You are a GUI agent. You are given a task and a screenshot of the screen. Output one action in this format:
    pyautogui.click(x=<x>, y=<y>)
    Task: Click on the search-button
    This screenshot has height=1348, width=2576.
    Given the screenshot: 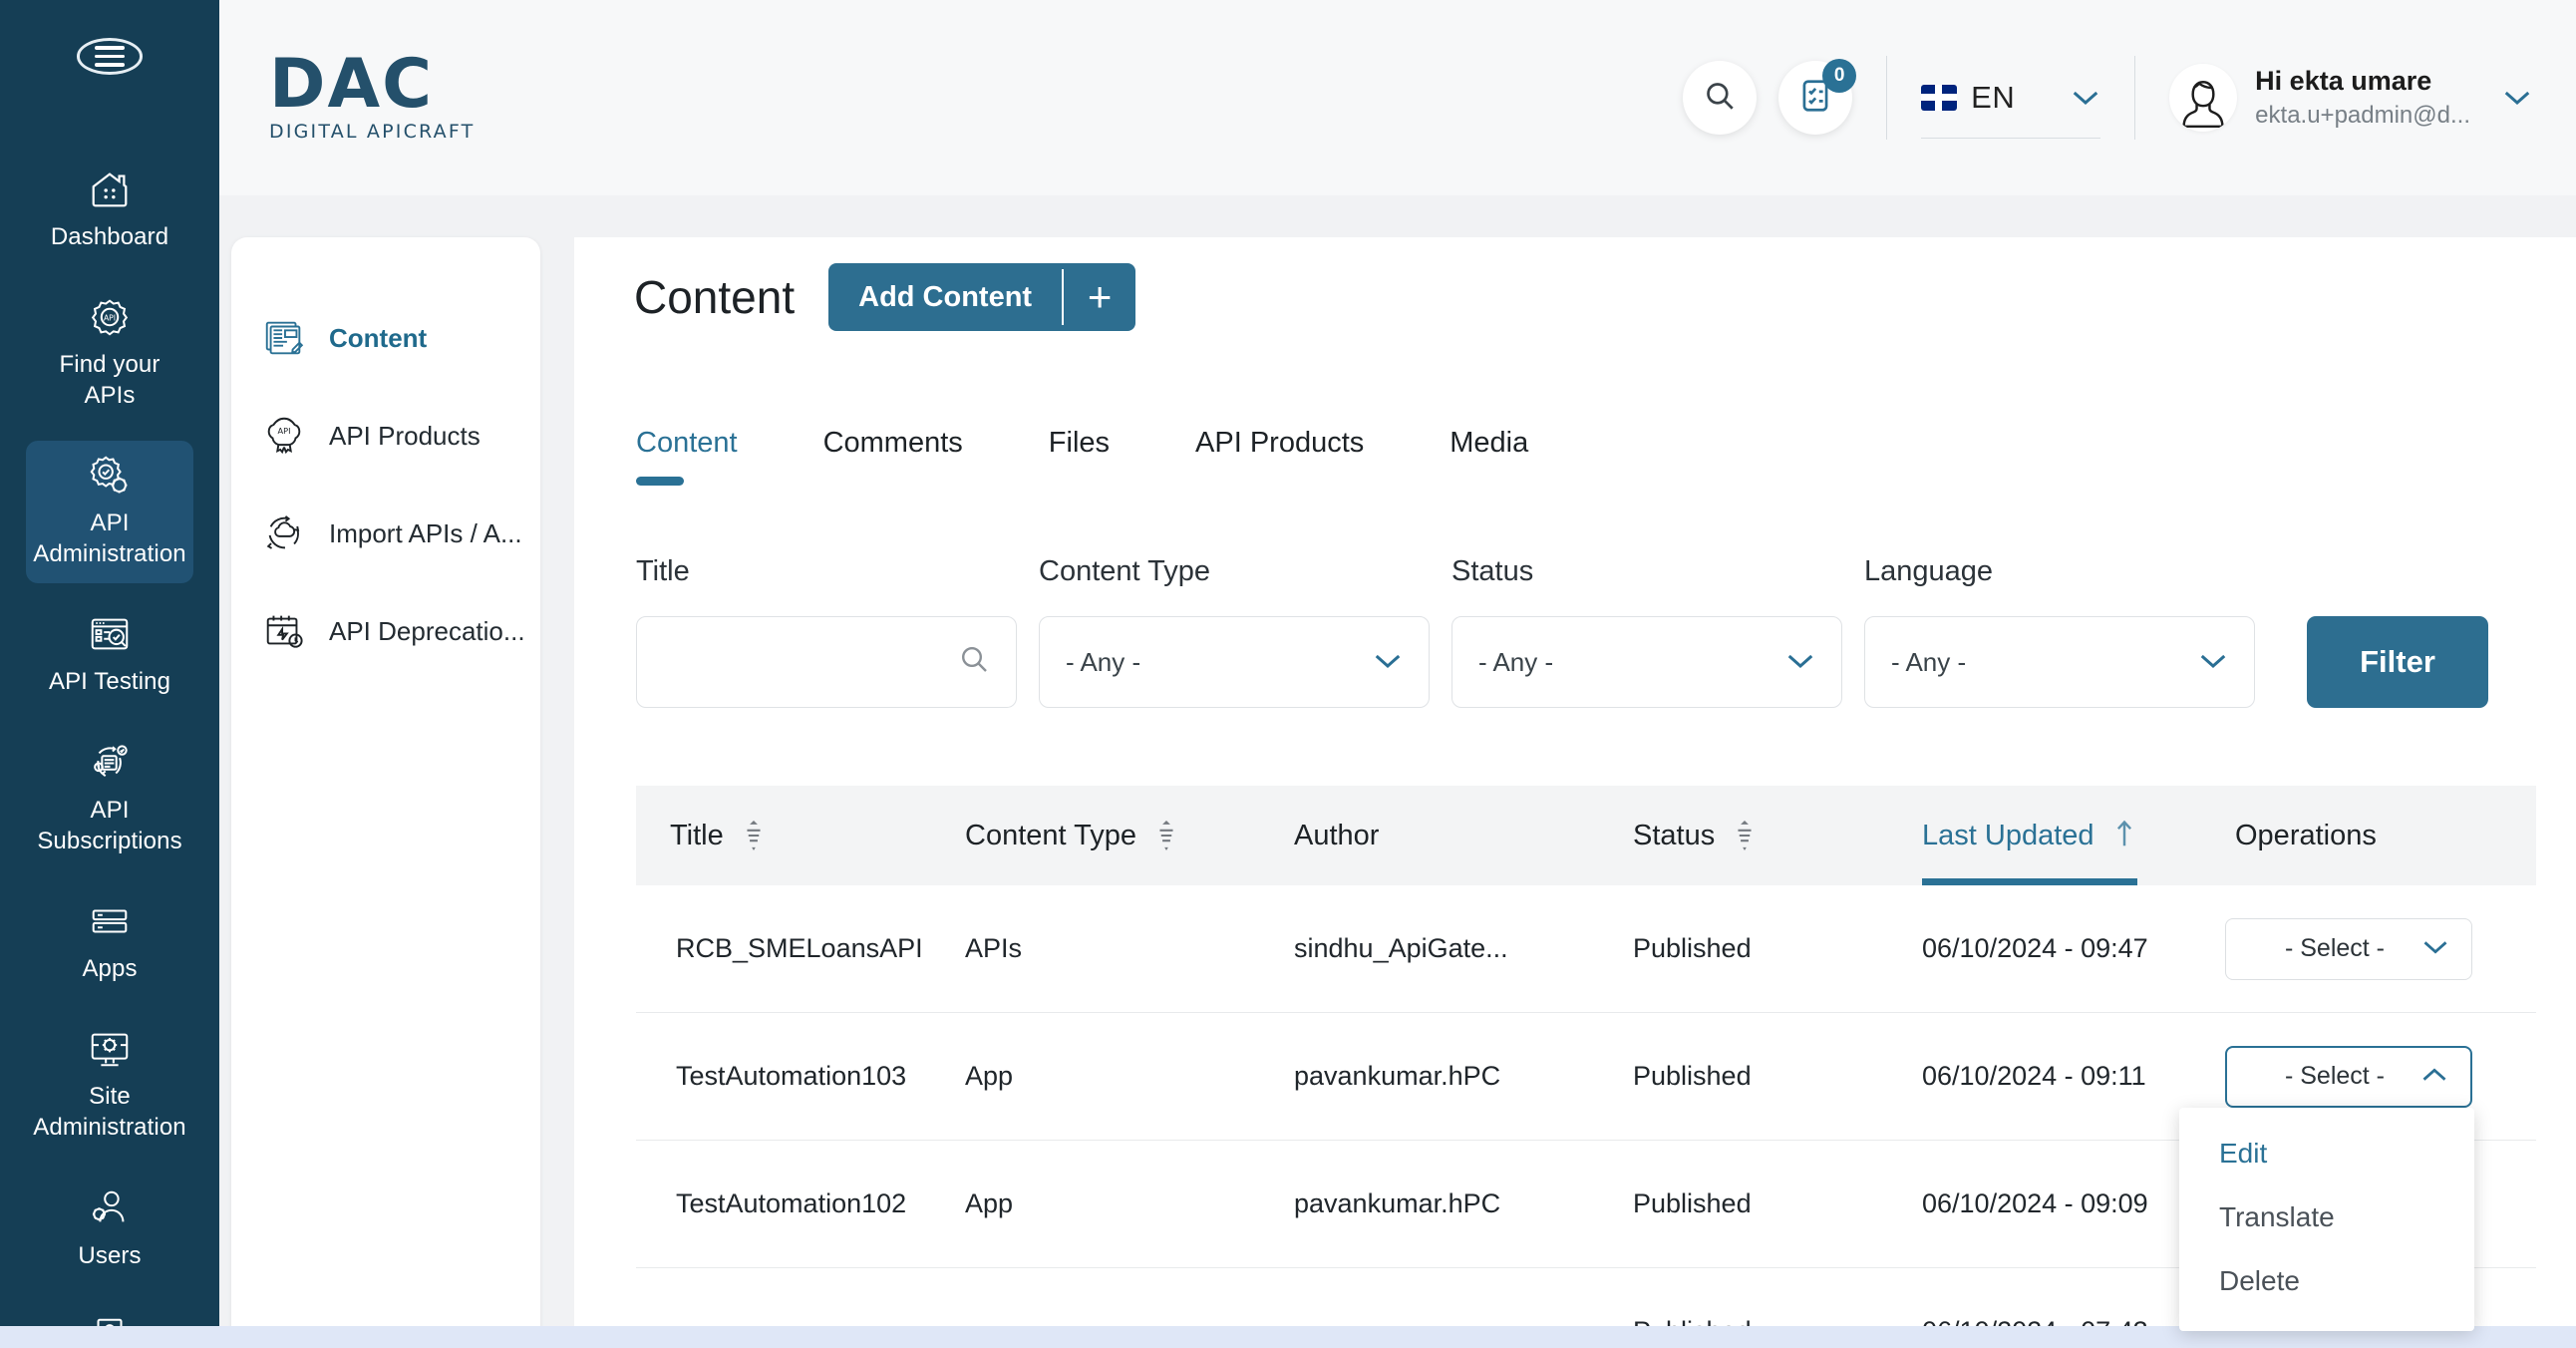 What is the action you would take?
    pyautogui.click(x=1720, y=98)
    